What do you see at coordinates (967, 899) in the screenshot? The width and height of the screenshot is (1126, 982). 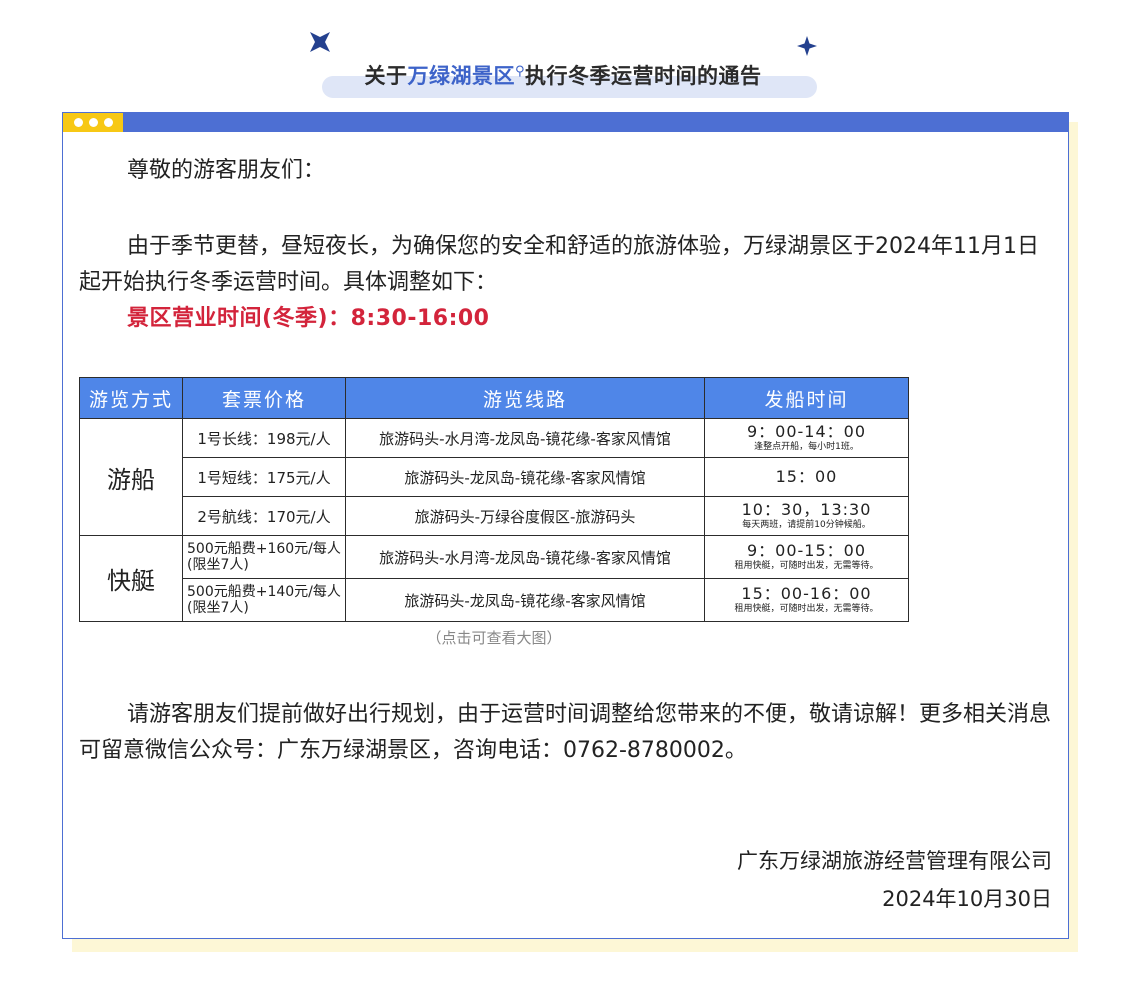 I see `signature-date: 2024年10月30日` at bounding box center [967, 899].